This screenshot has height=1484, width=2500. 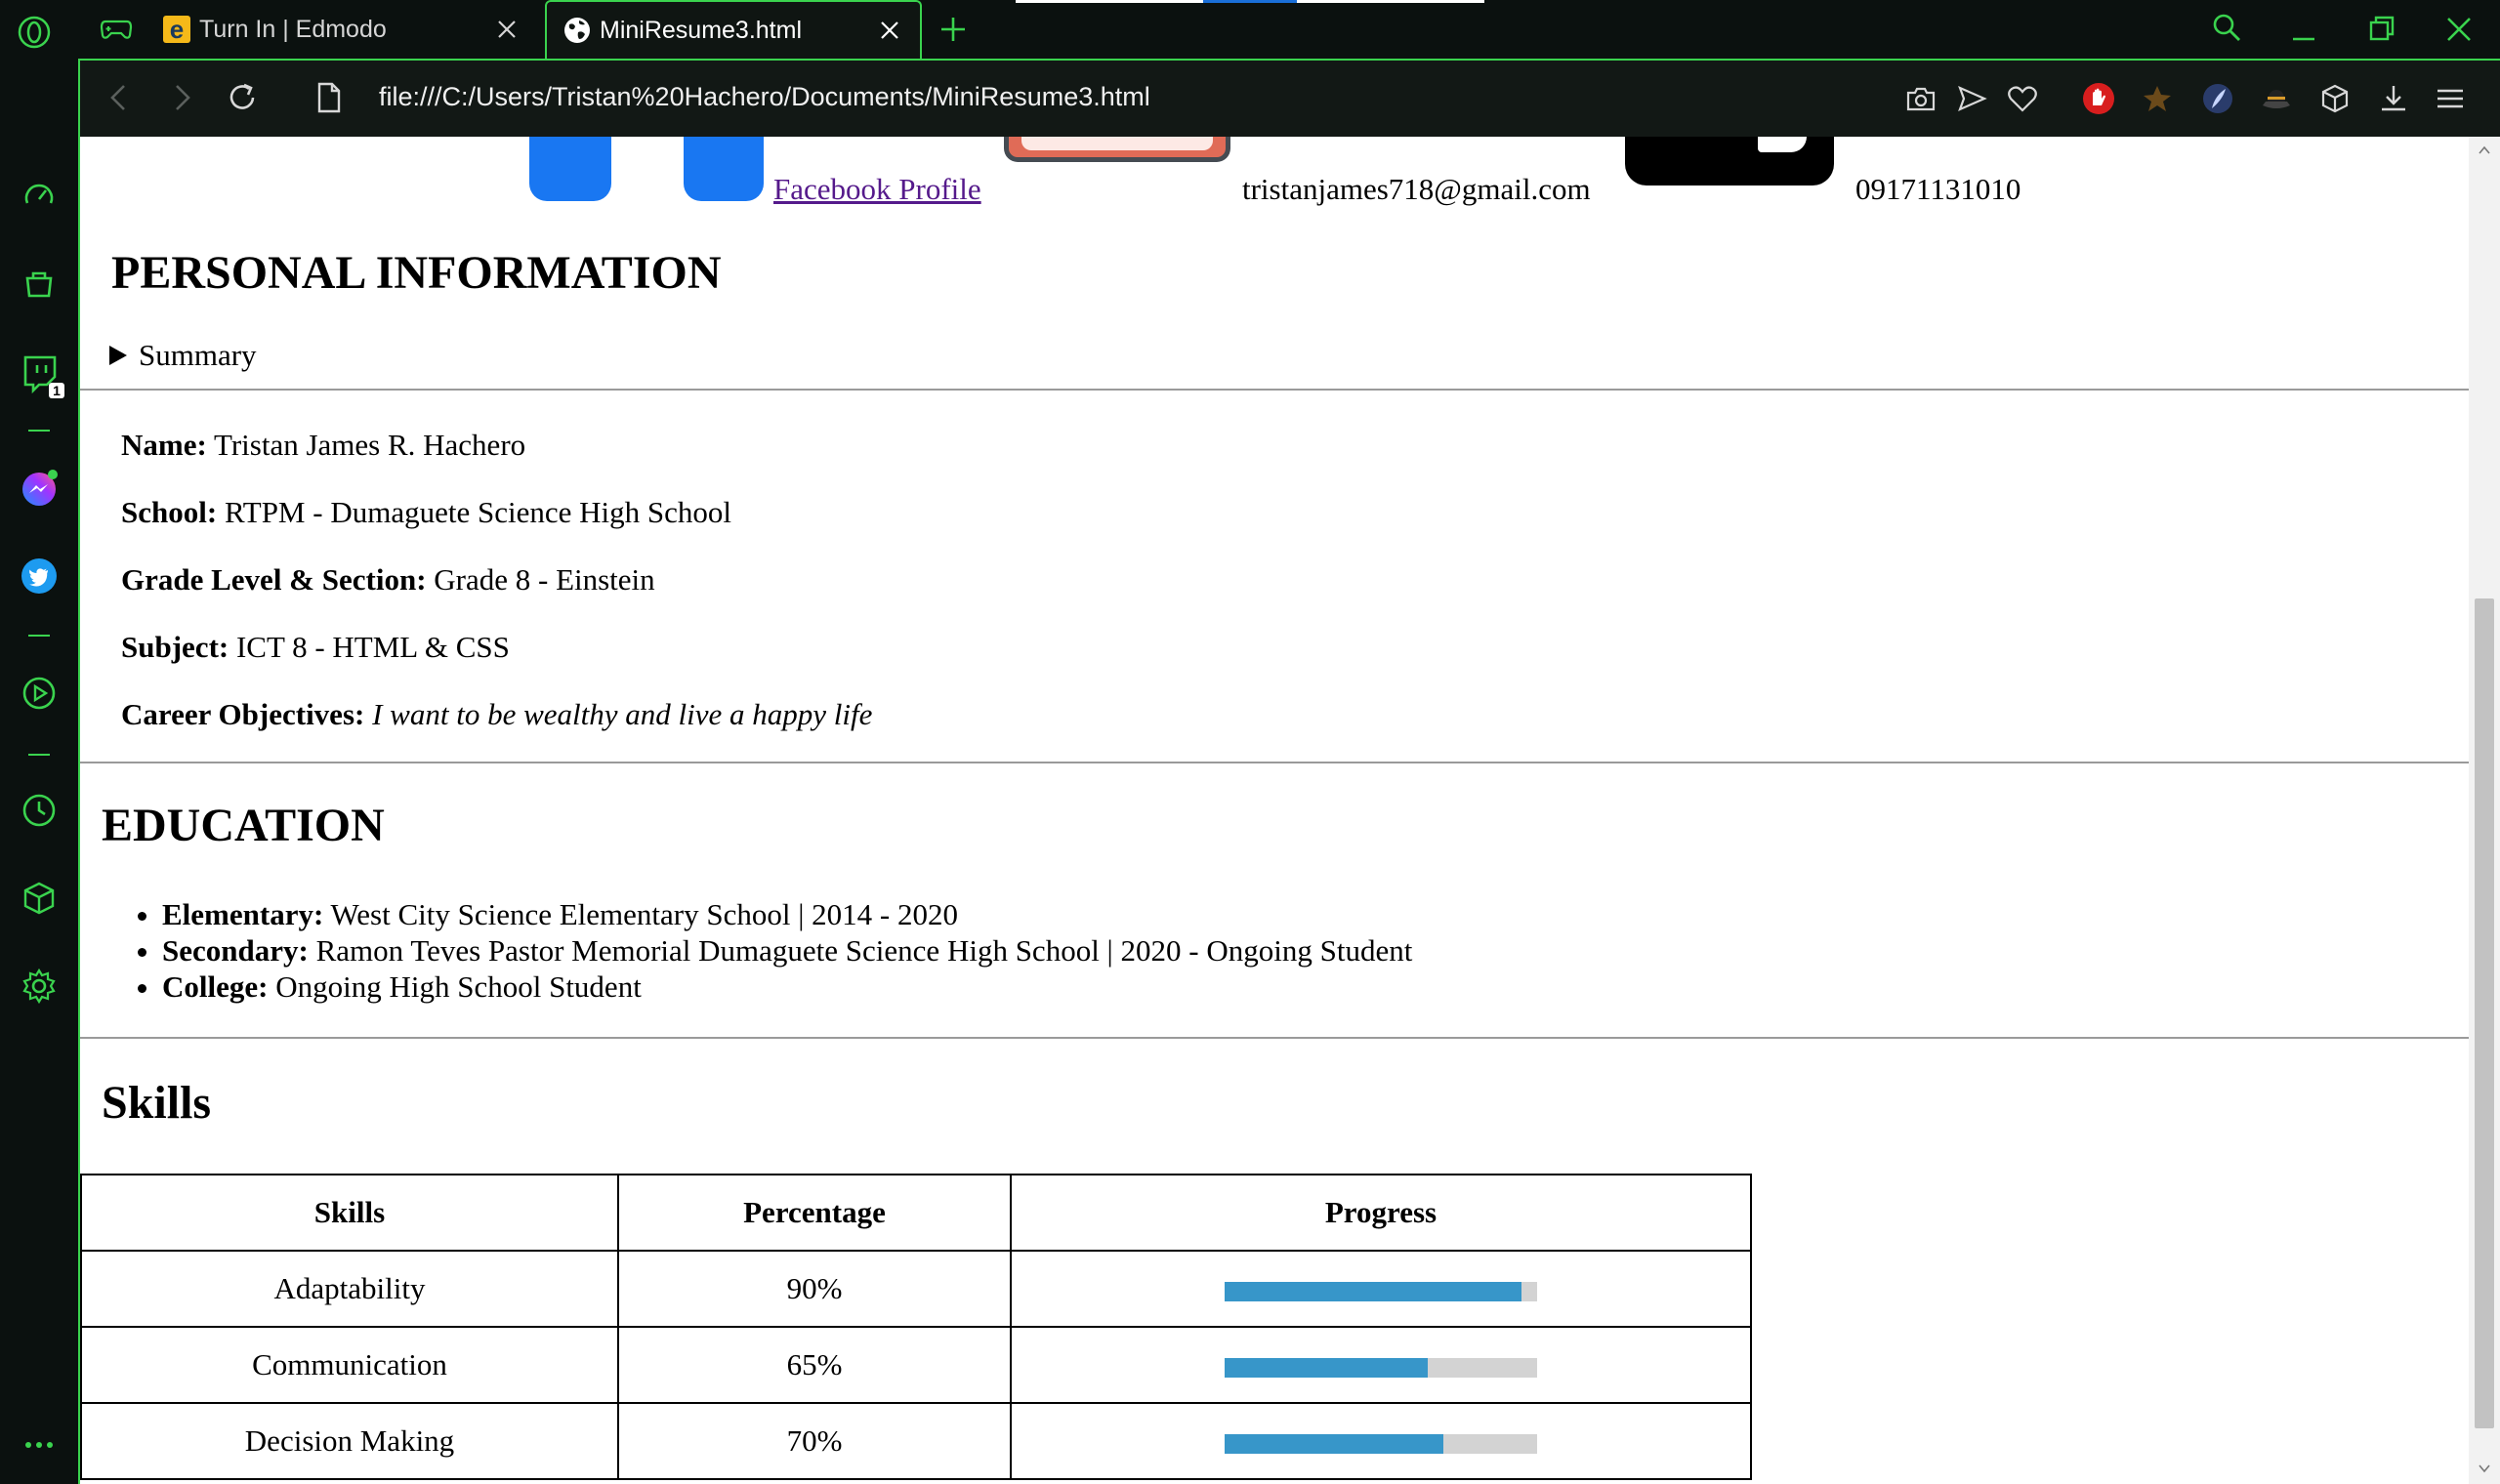 I want to click on table-row: Decision Making 70%, so click(x=916, y=1441).